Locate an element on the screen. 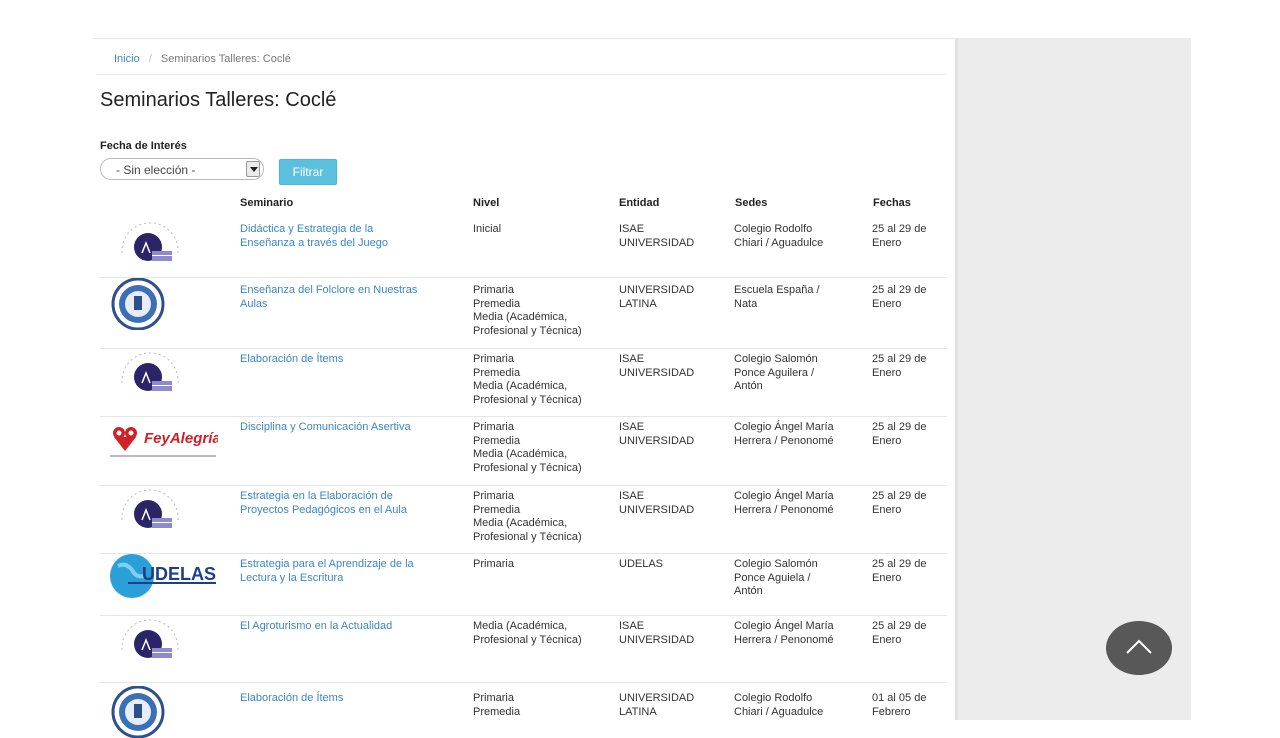 The width and height of the screenshot is (1280, 738). nivel-cell: Primaria Premedia is located at coordinates (540, 705).